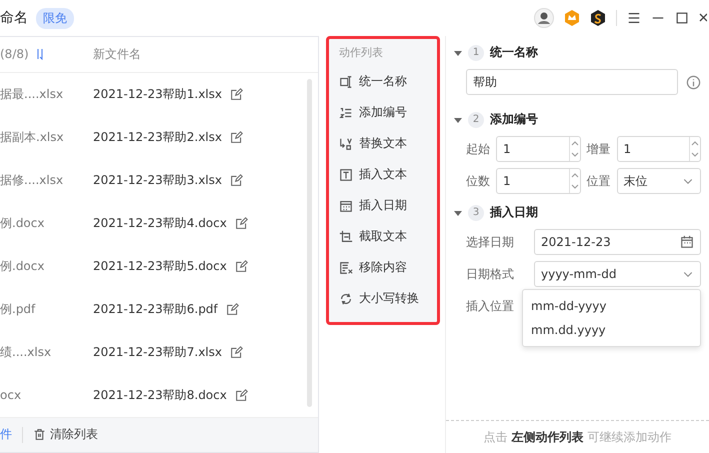  I want to click on field-label: 起始, so click(478, 149).